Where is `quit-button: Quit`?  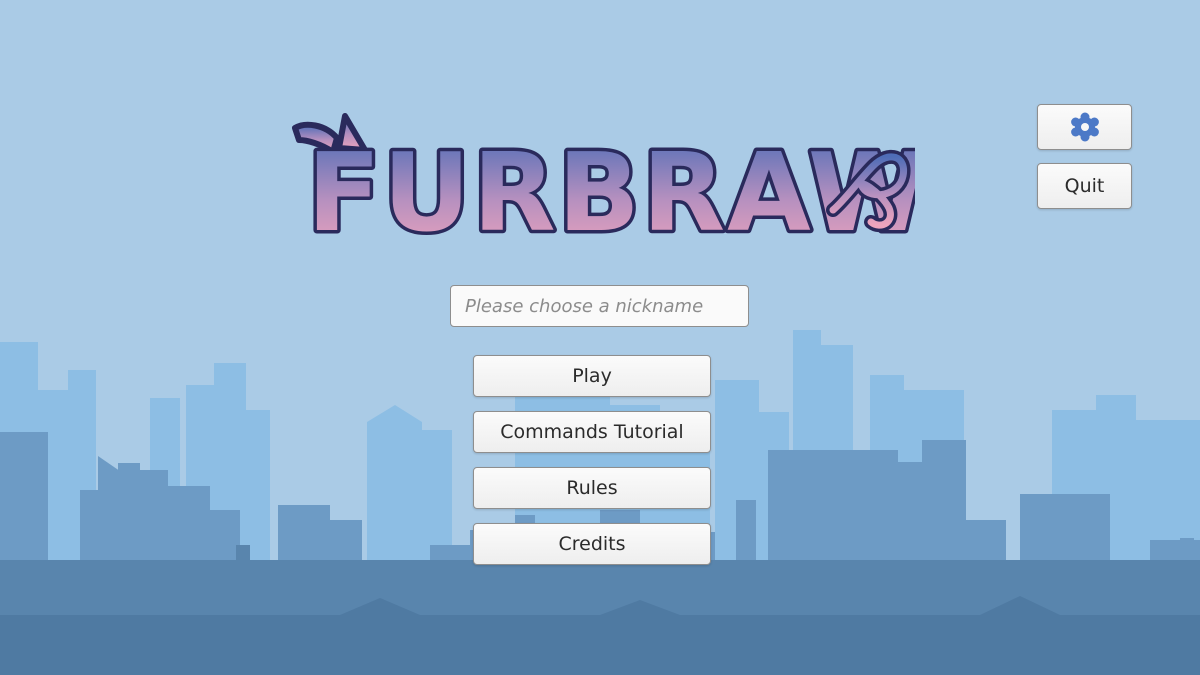
quit-button: Quit is located at coordinates (1084, 186).